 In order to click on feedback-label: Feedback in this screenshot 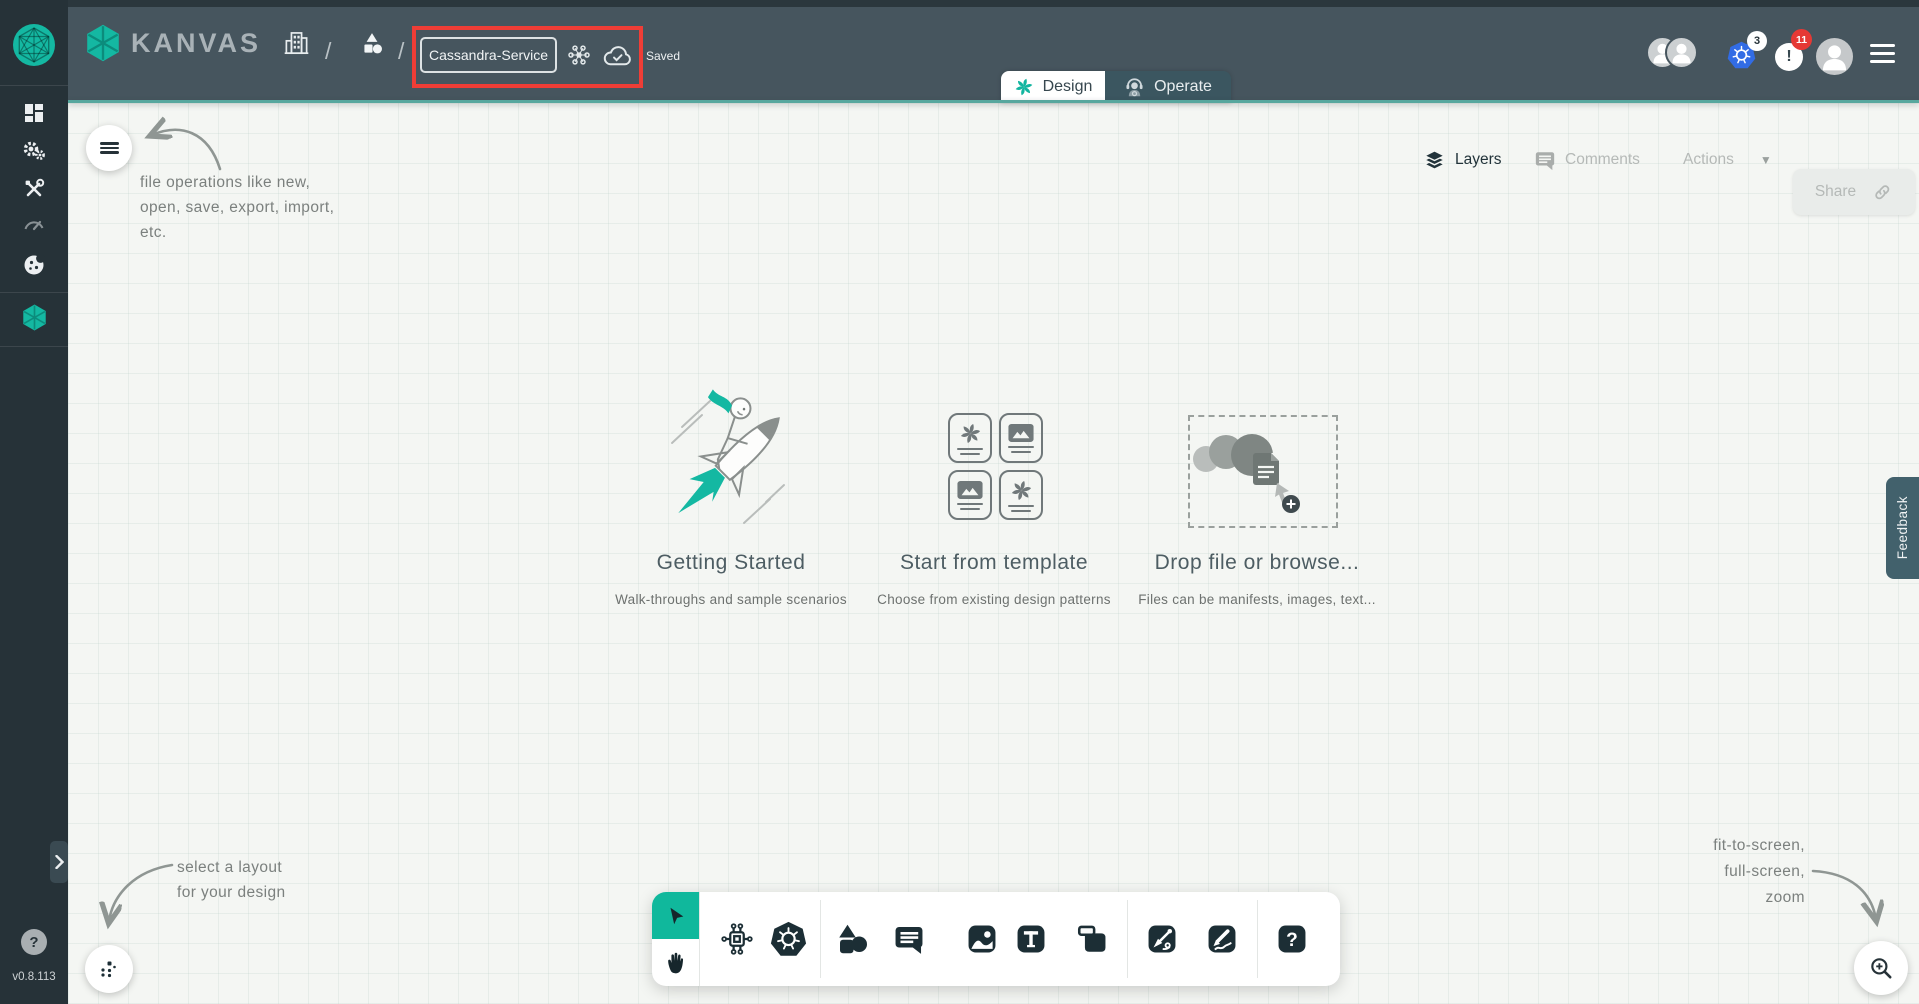, I will do `click(1902, 528)`.